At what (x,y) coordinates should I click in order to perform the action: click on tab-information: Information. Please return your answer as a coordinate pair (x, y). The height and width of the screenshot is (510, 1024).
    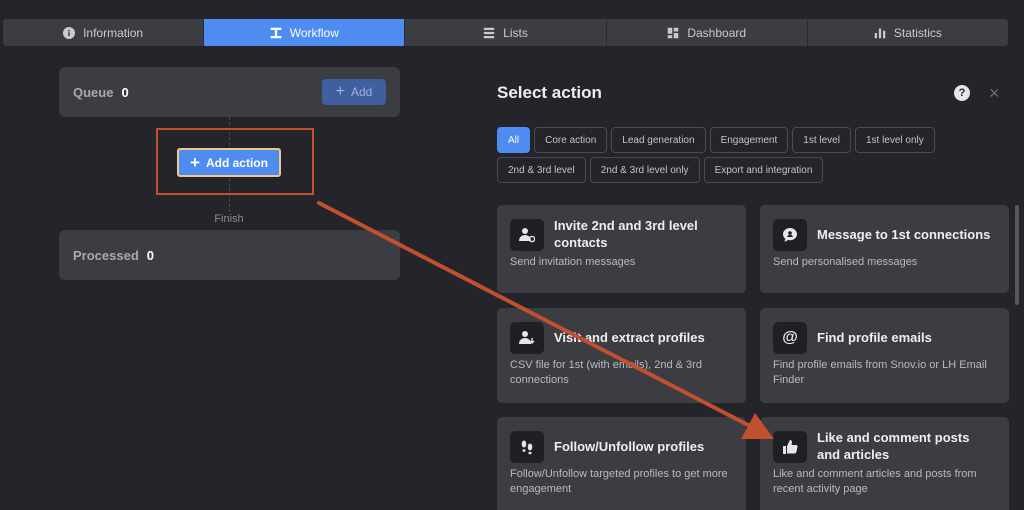
    Looking at the image, I should click on (104, 32).